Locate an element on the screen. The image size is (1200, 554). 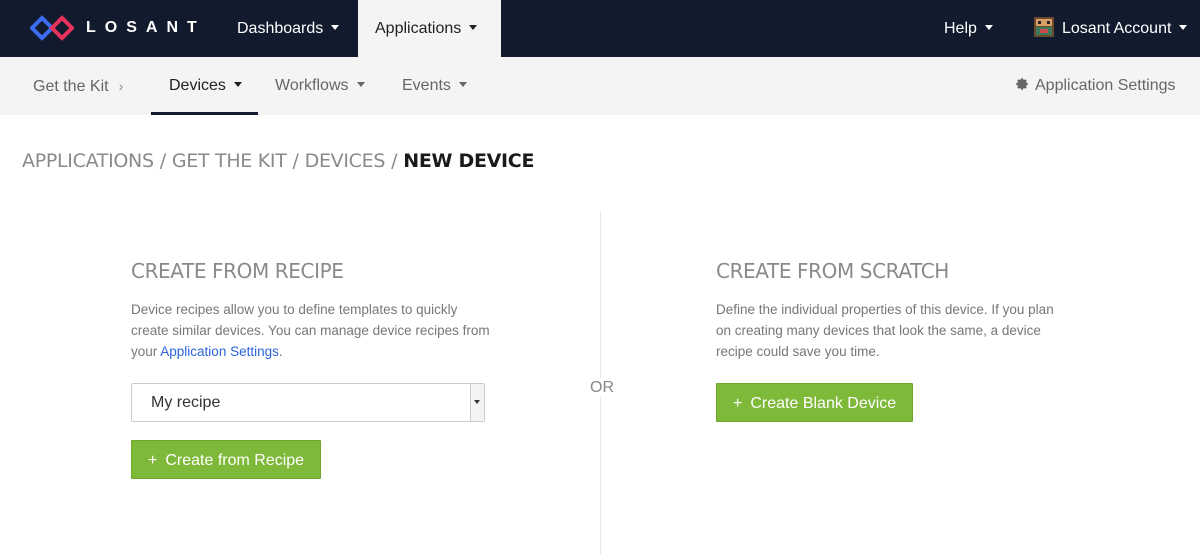
active-tab-indicator is located at coordinates (204, 113).